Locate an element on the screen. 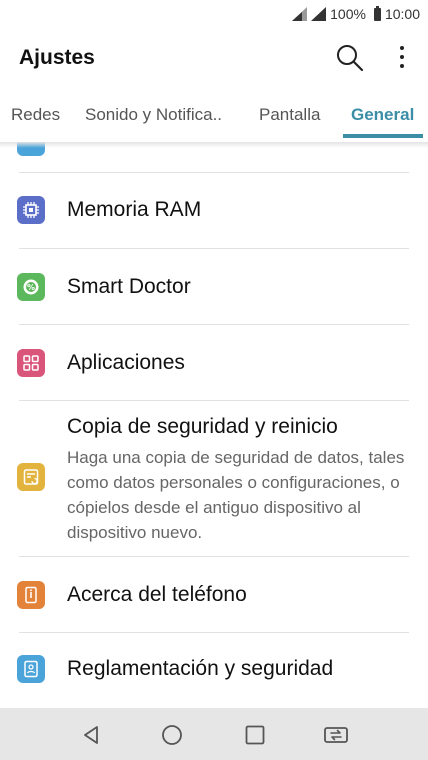 Image resolution: width=428 pixels, height=760 pixels. recents-button is located at coordinates (255, 735).